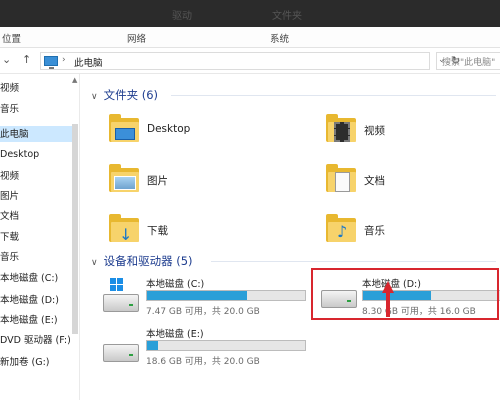  Describe the element at coordinates (342, 228) in the screenshot. I see `music-folder-icon: ♪` at that location.